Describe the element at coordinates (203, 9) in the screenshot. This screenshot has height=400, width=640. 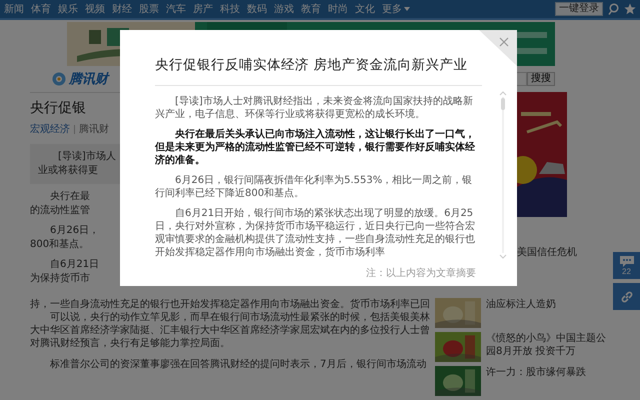
I see `nav-link: 房产` at that location.